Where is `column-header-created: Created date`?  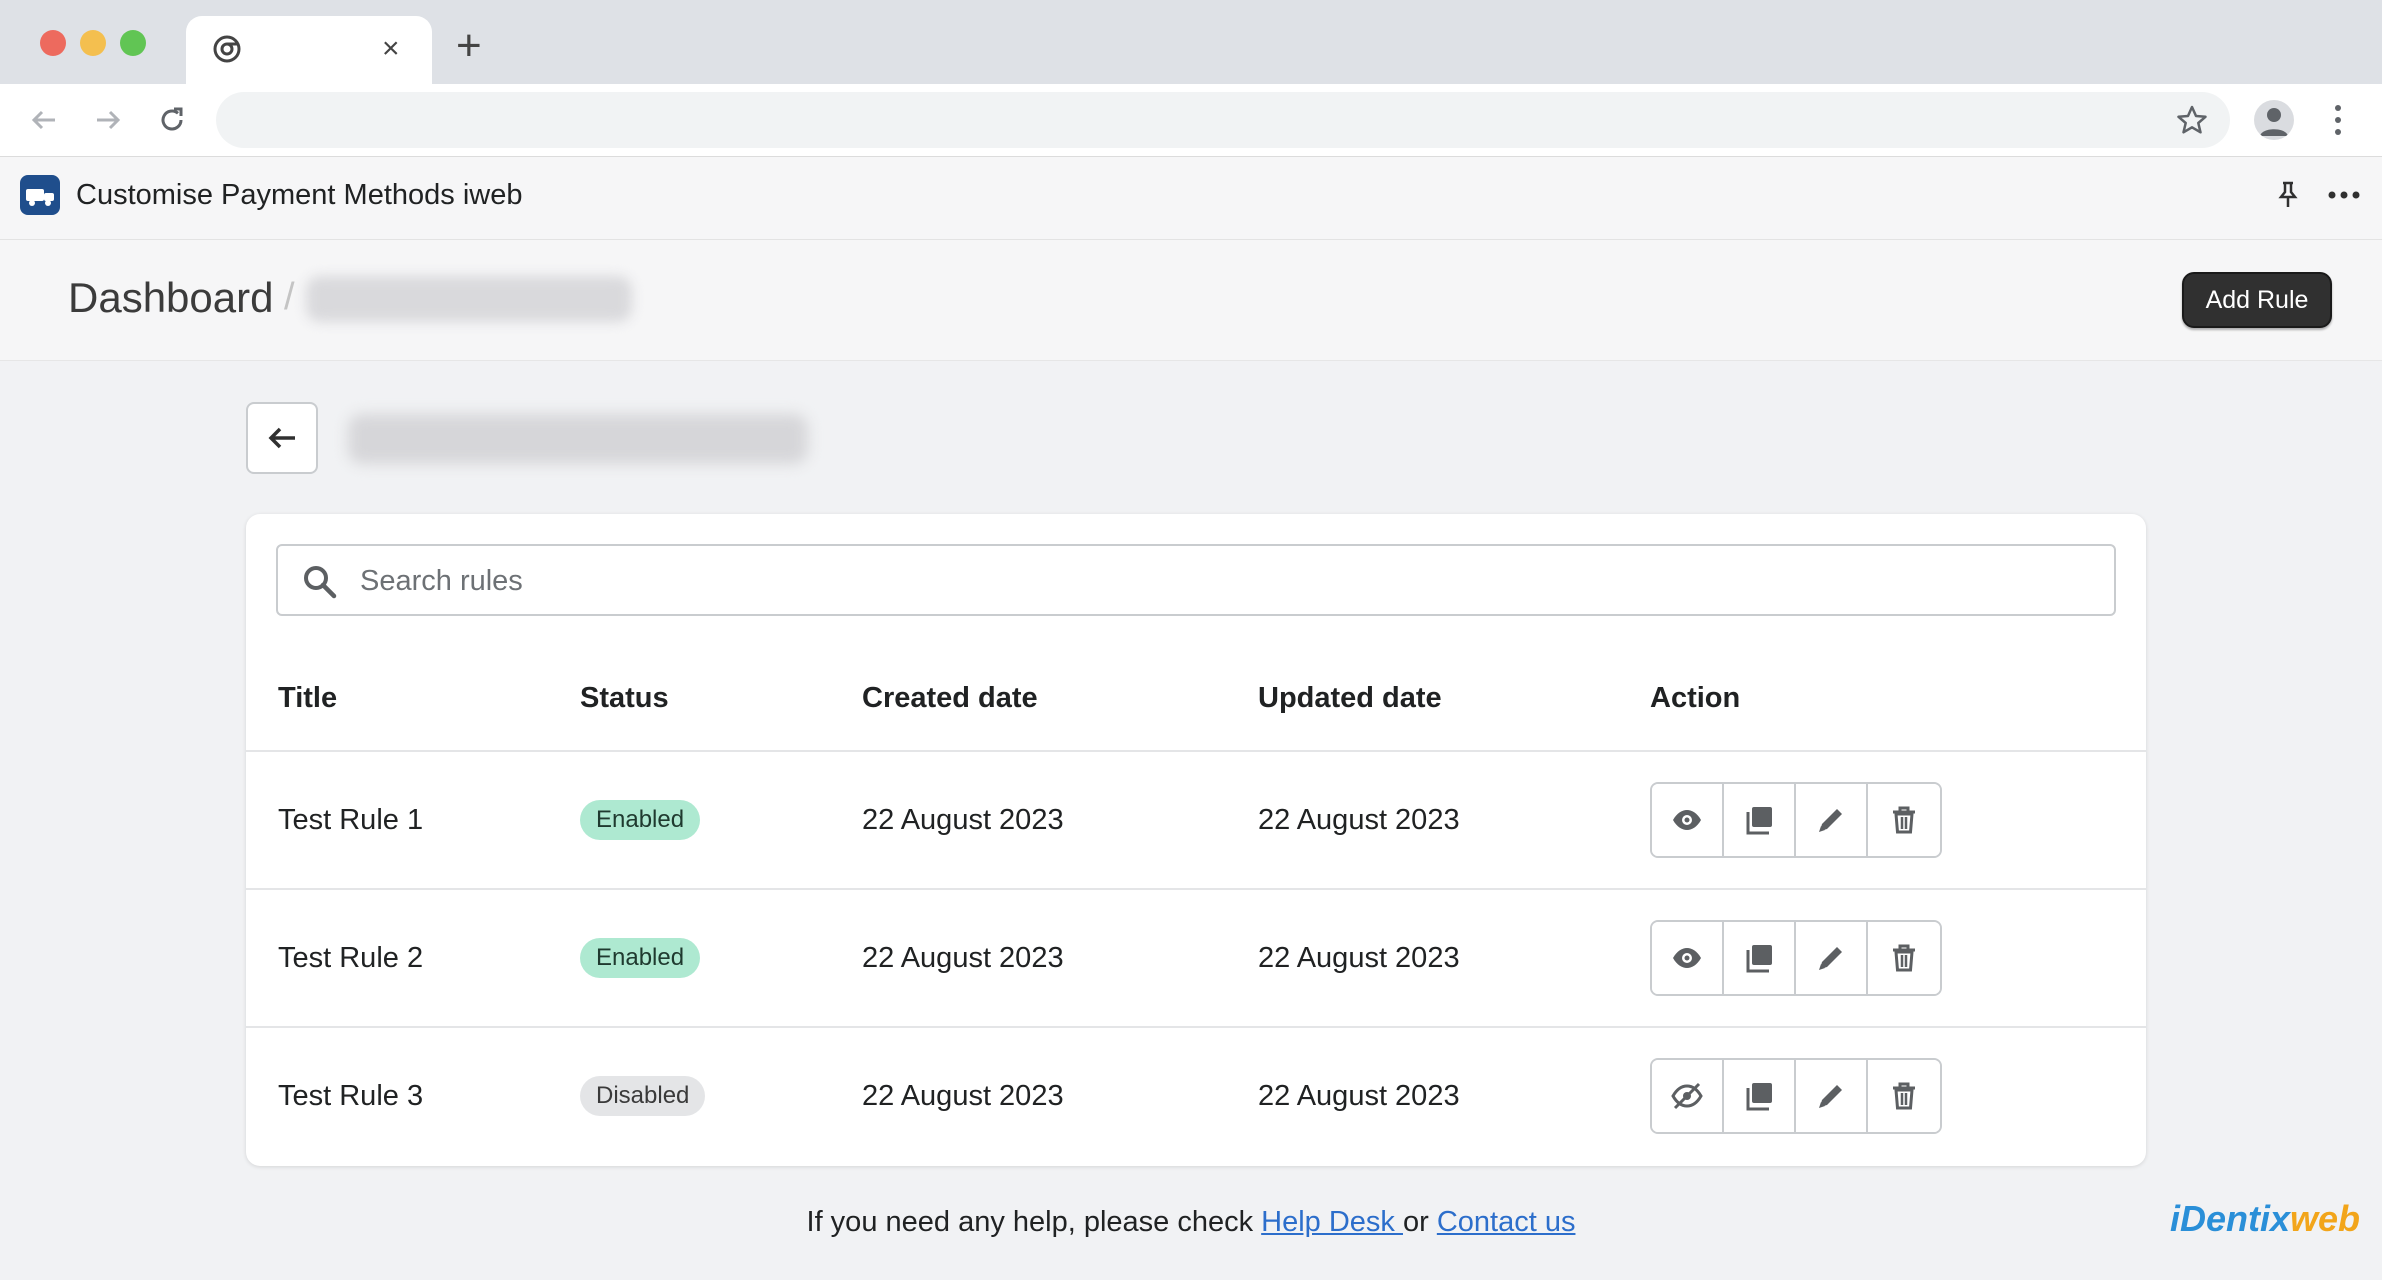
column-header-created: Created date is located at coordinates (950, 698).